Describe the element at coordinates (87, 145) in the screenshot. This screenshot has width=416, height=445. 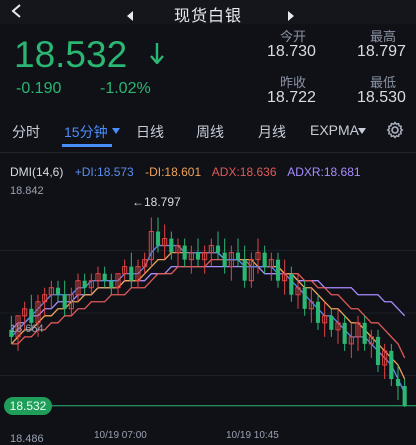
I see `active-tab-indicator` at that location.